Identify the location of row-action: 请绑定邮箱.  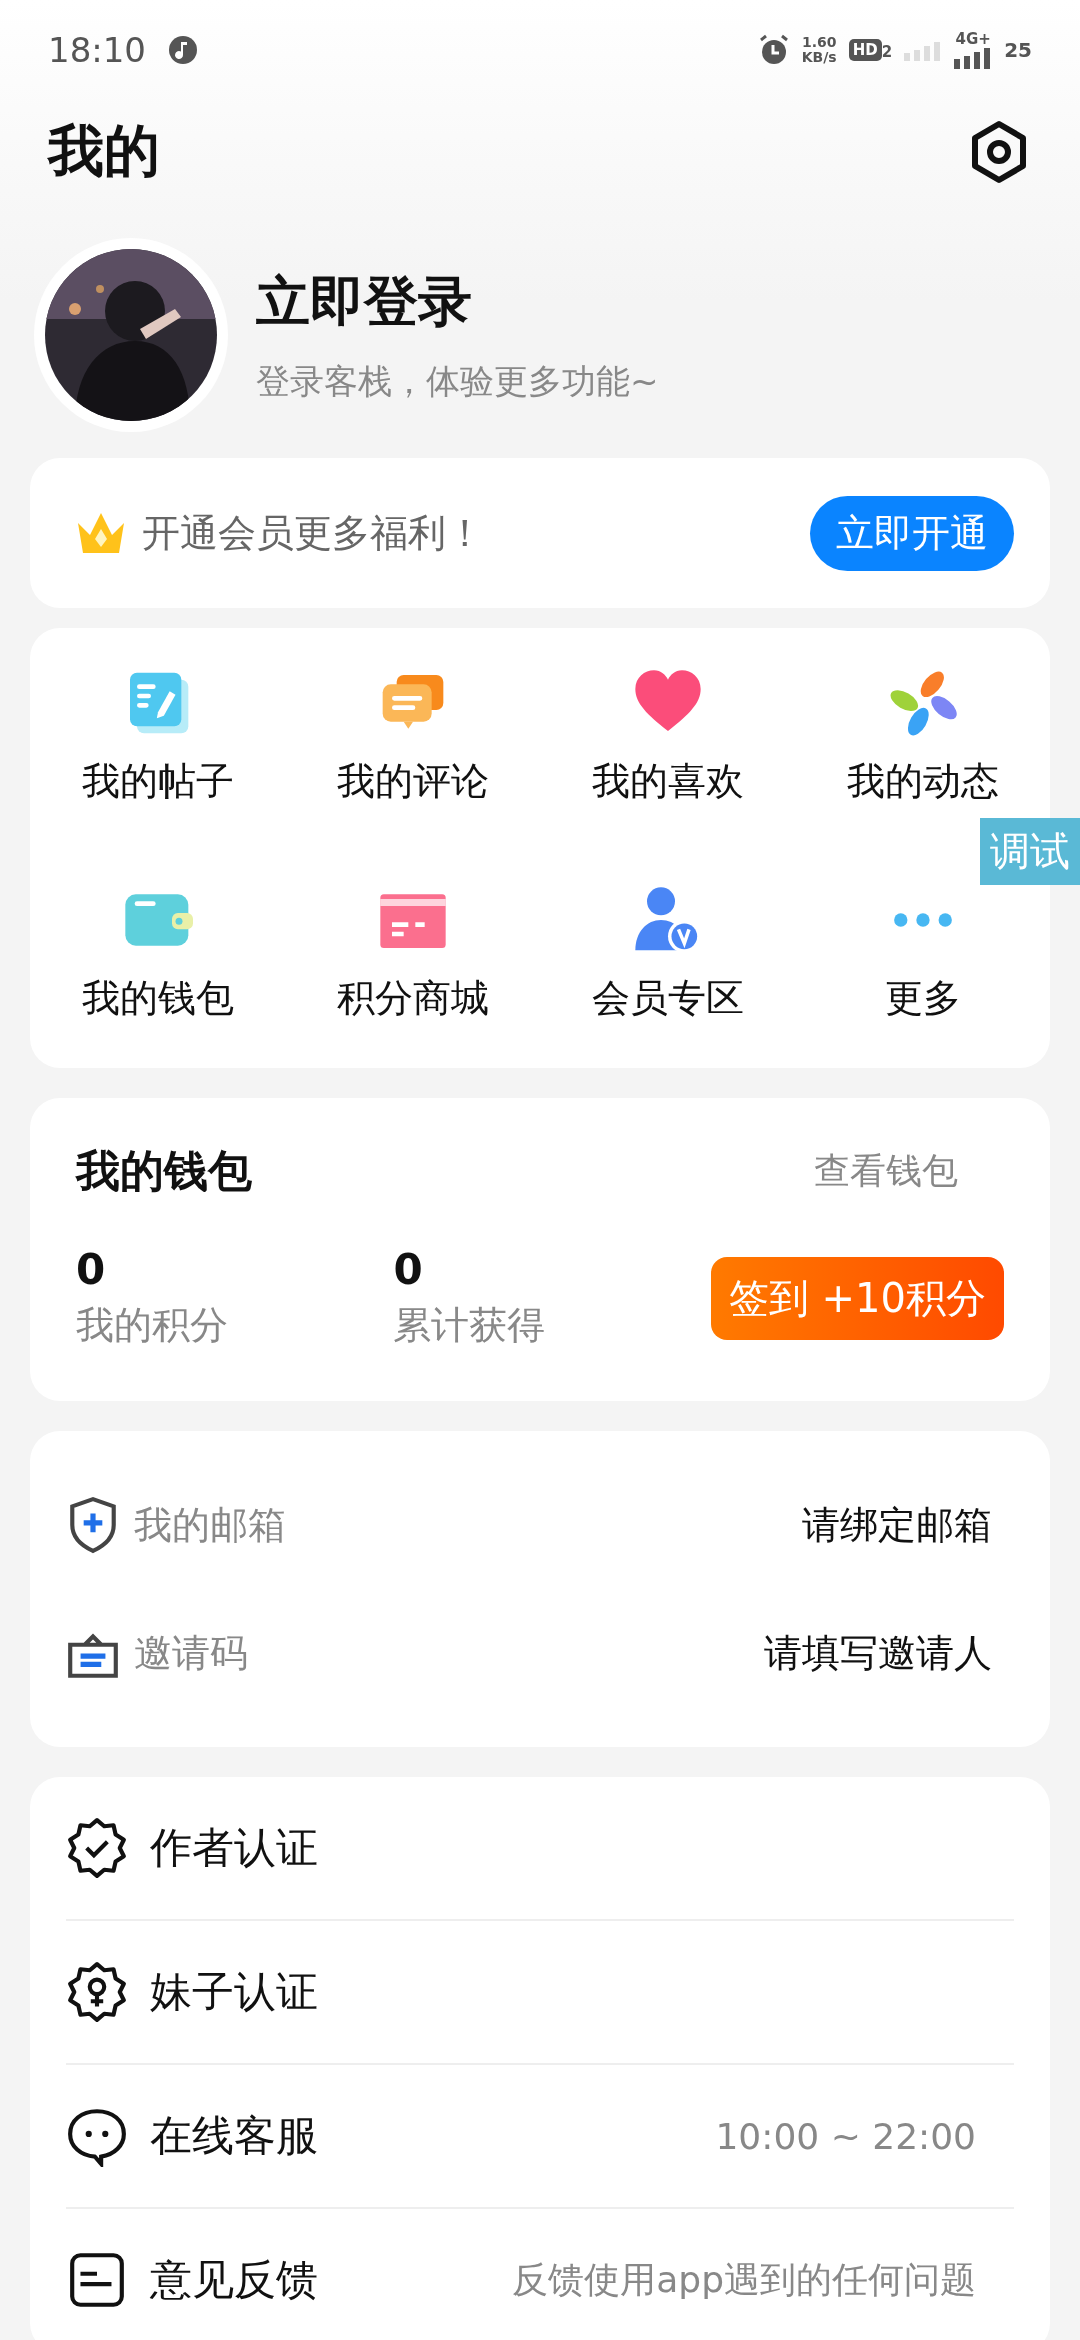
(897, 1525).